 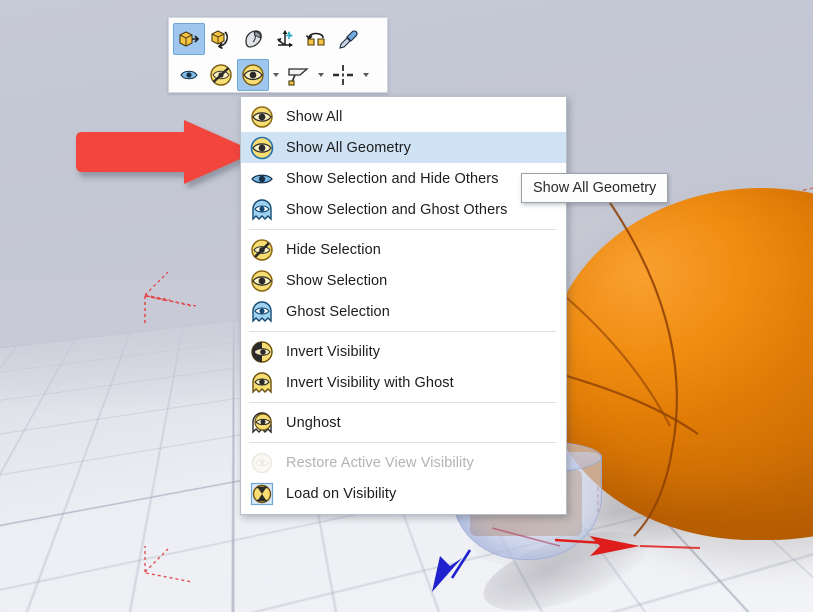 I want to click on menu-item-restore-active-view-visibility: Restore Active View Visibility, so click(x=403, y=462).